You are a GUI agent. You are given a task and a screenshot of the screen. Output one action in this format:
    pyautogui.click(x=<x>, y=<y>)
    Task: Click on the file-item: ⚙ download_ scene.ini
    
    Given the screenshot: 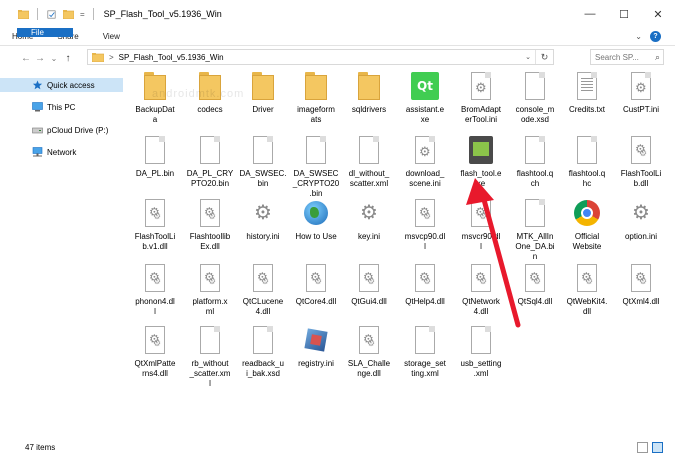 What is the action you would take?
    pyautogui.click(x=425, y=162)
    